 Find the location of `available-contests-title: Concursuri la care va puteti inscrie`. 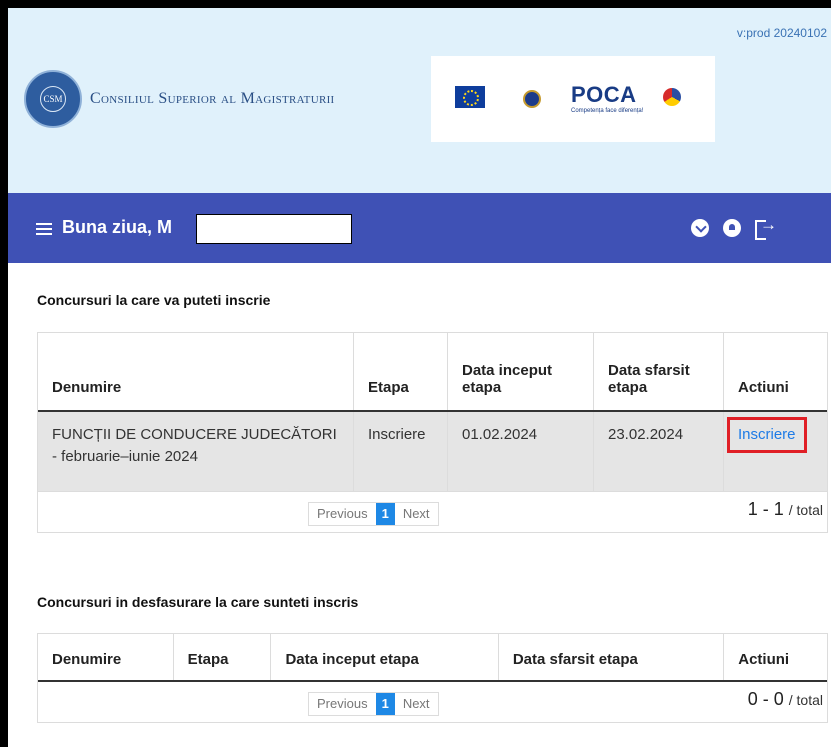

available-contests-title: Concursuri la care va puteti inscrie is located at coordinates (154, 300).